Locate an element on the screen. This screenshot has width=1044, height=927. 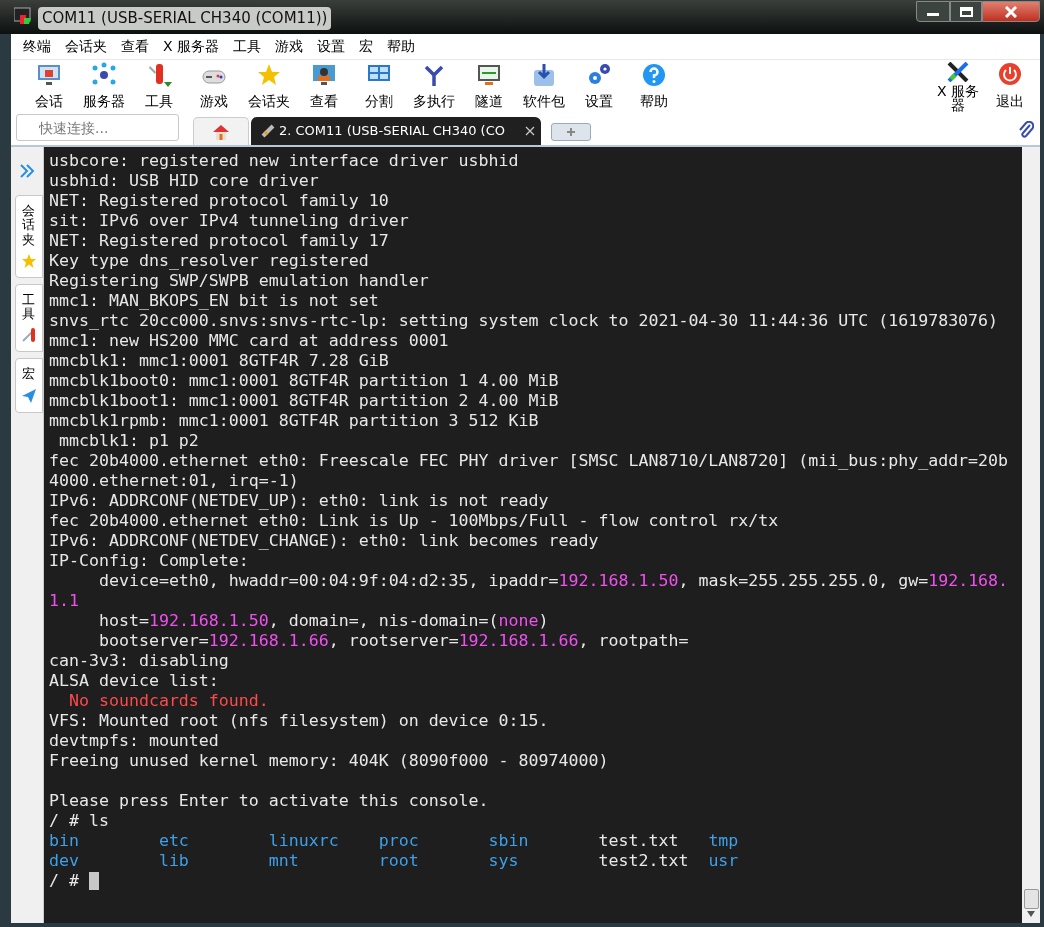
toolbar-button: X 服务器 is located at coordinates (958, 87).